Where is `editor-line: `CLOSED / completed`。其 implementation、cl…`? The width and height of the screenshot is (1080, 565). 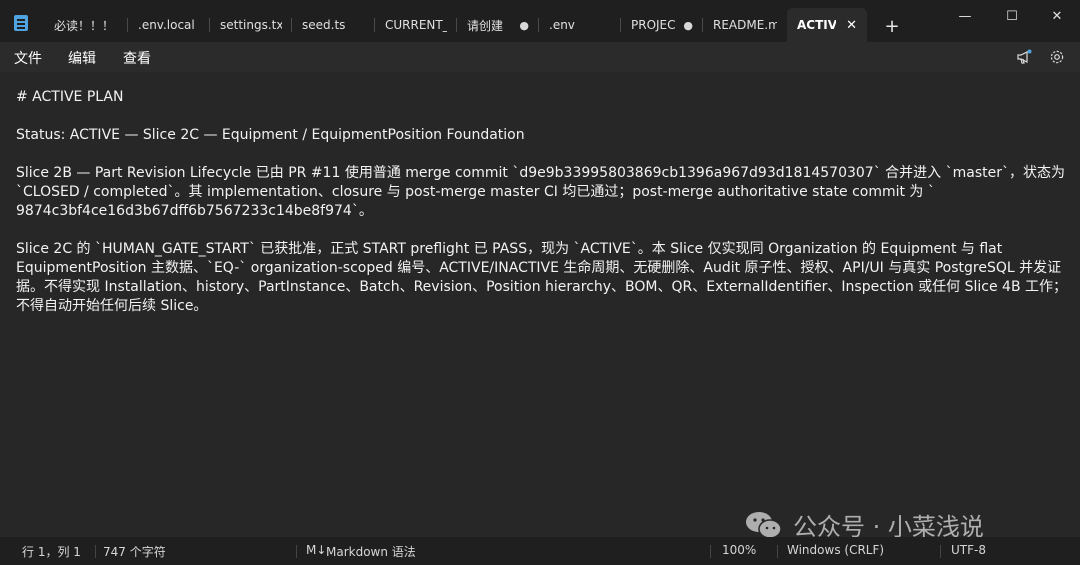 editor-line: `CLOSED / completed`。其 implementation、cl… is located at coordinates (475, 192).